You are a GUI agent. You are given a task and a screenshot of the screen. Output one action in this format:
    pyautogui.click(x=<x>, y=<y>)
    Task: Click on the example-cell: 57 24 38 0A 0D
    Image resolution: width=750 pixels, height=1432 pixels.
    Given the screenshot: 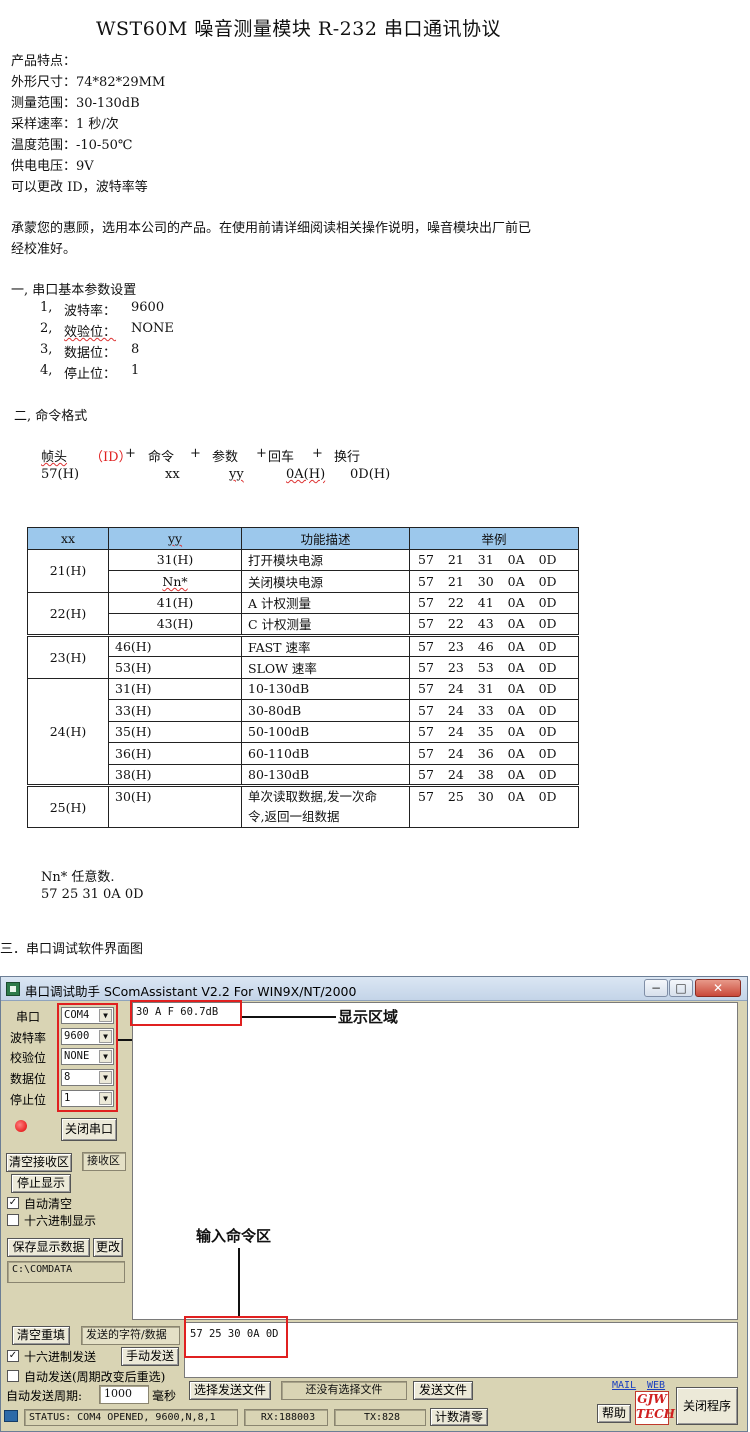 What is the action you would take?
    pyautogui.click(x=494, y=774)
    